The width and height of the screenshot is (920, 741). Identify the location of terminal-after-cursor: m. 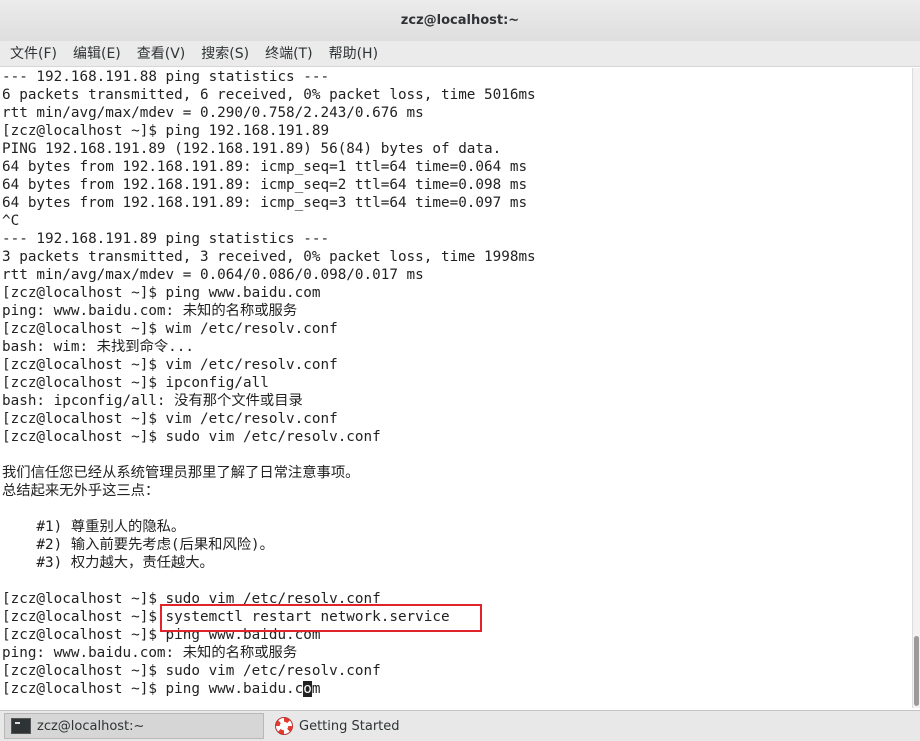
(316, 689).